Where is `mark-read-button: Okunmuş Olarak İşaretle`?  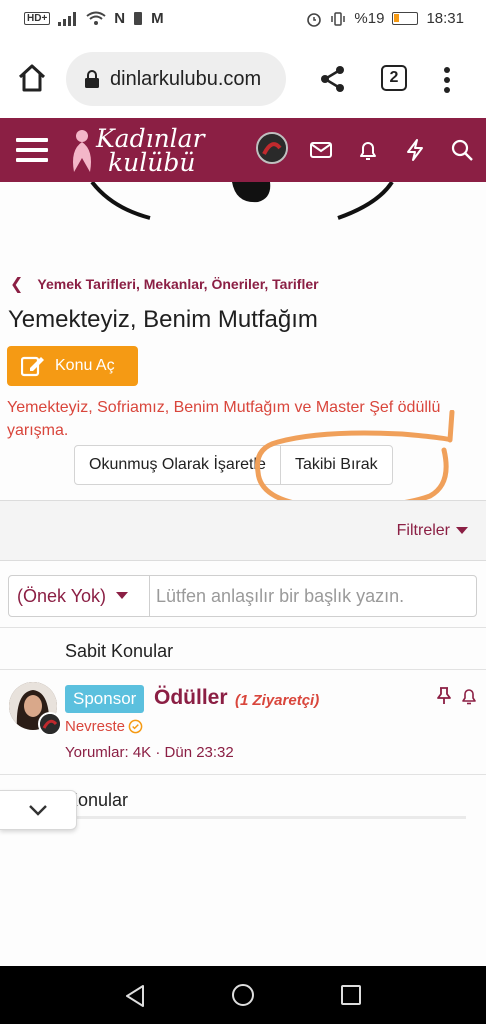 mark-read-button: Okunmuş Olarak İşaretle is located at coordinates (177, 465).